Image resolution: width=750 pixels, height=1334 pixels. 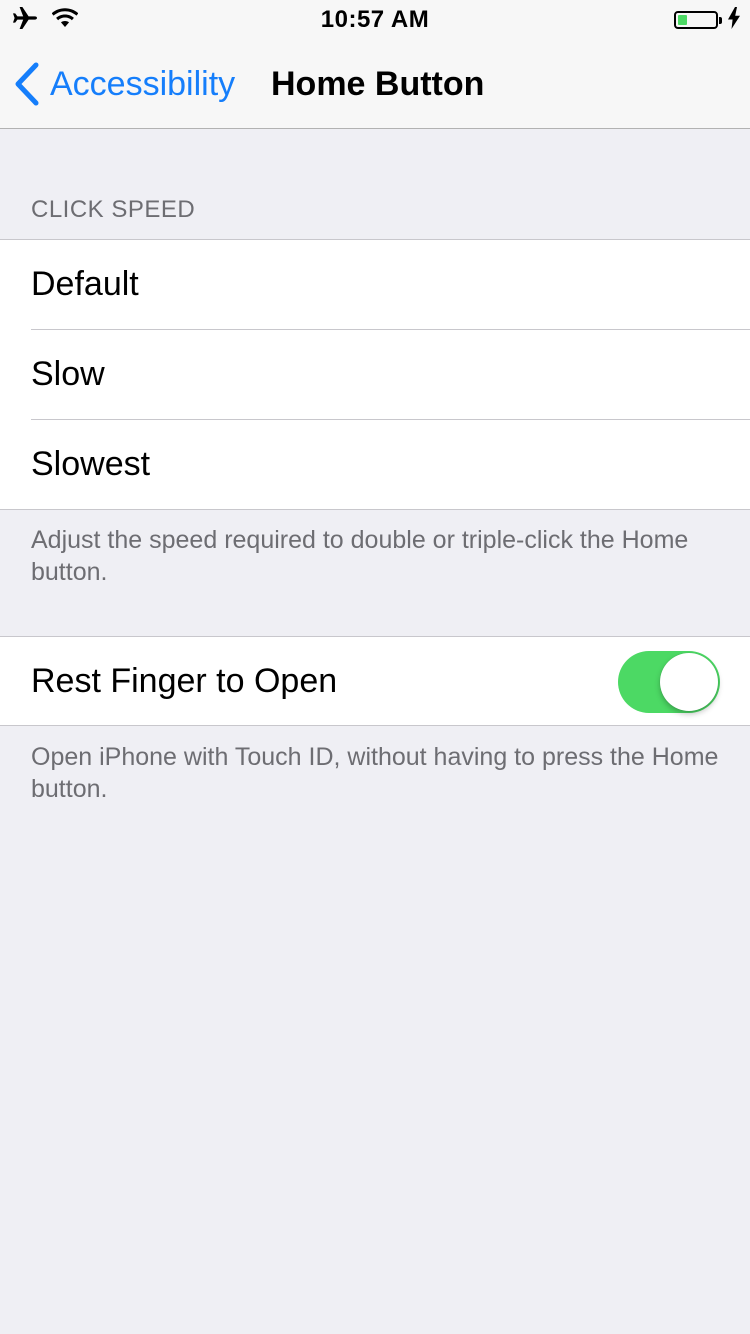 I want to click on rest-finger-toggle, so click(x=669, y=682).